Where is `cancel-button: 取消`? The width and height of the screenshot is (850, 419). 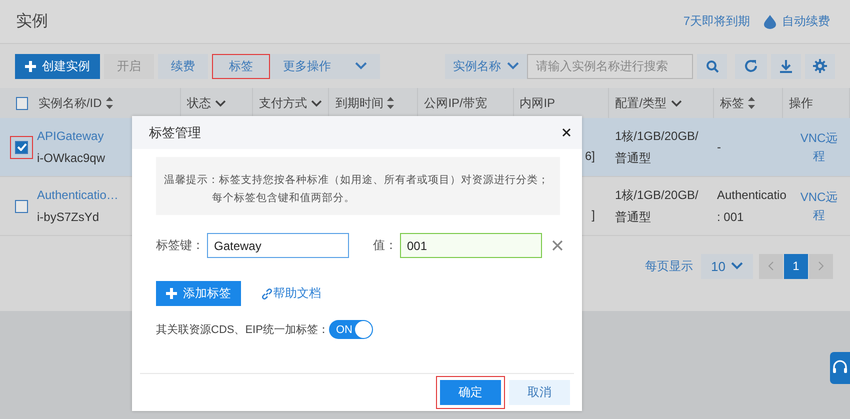 cancel-button: 取消 is located at coordinates (539, 392).